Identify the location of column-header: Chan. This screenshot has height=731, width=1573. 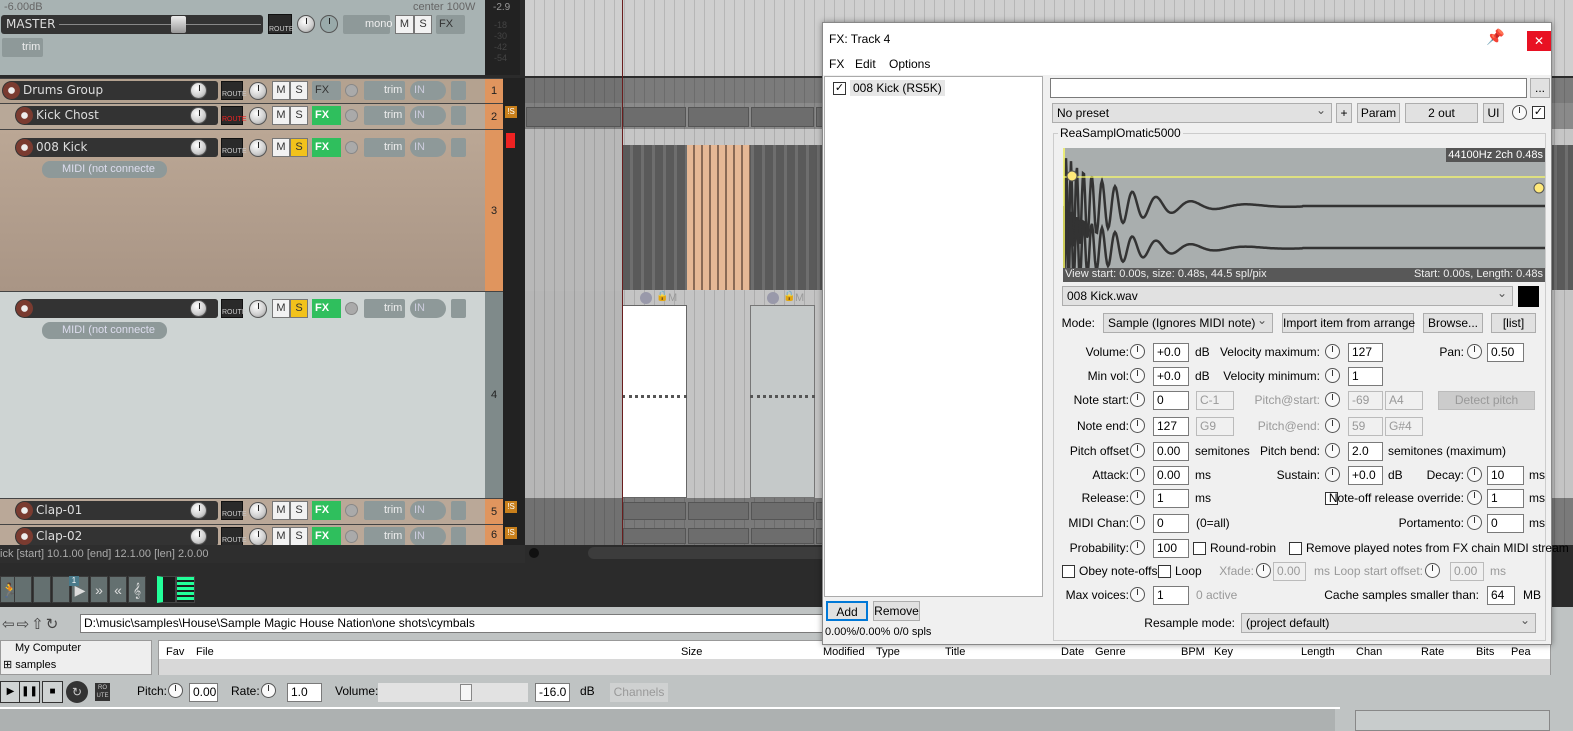
(1369, 652).